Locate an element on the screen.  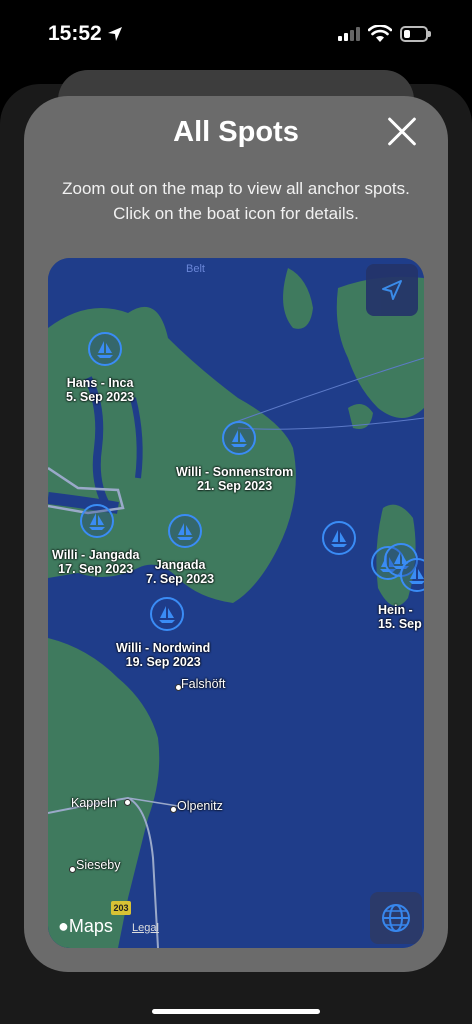
place-label: Olpenitz is located at coordinates (200, 806).